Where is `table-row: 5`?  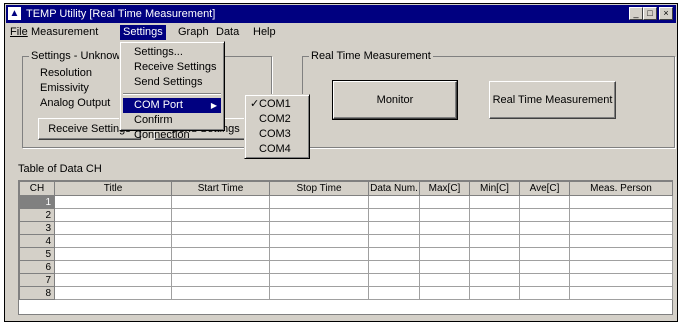 table-row: 5 is located at coordinates (346, 254).